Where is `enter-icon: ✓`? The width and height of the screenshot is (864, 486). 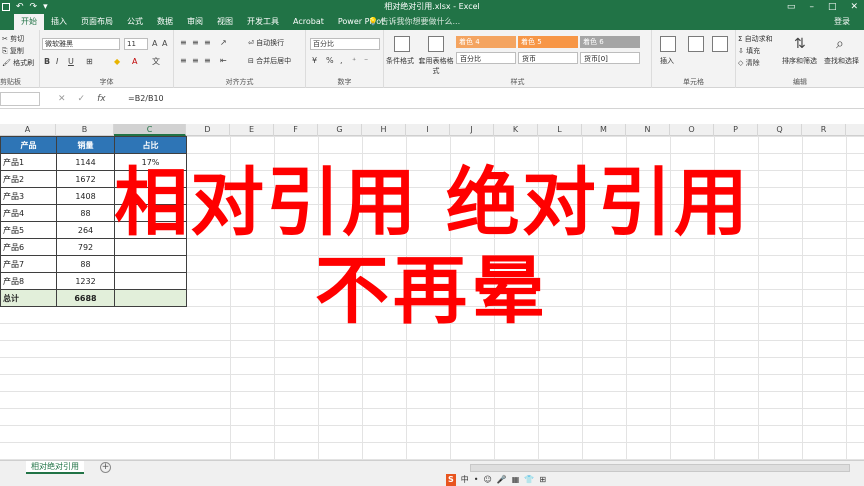
enter-icon: ✓ is located at coordinates (82, 99).